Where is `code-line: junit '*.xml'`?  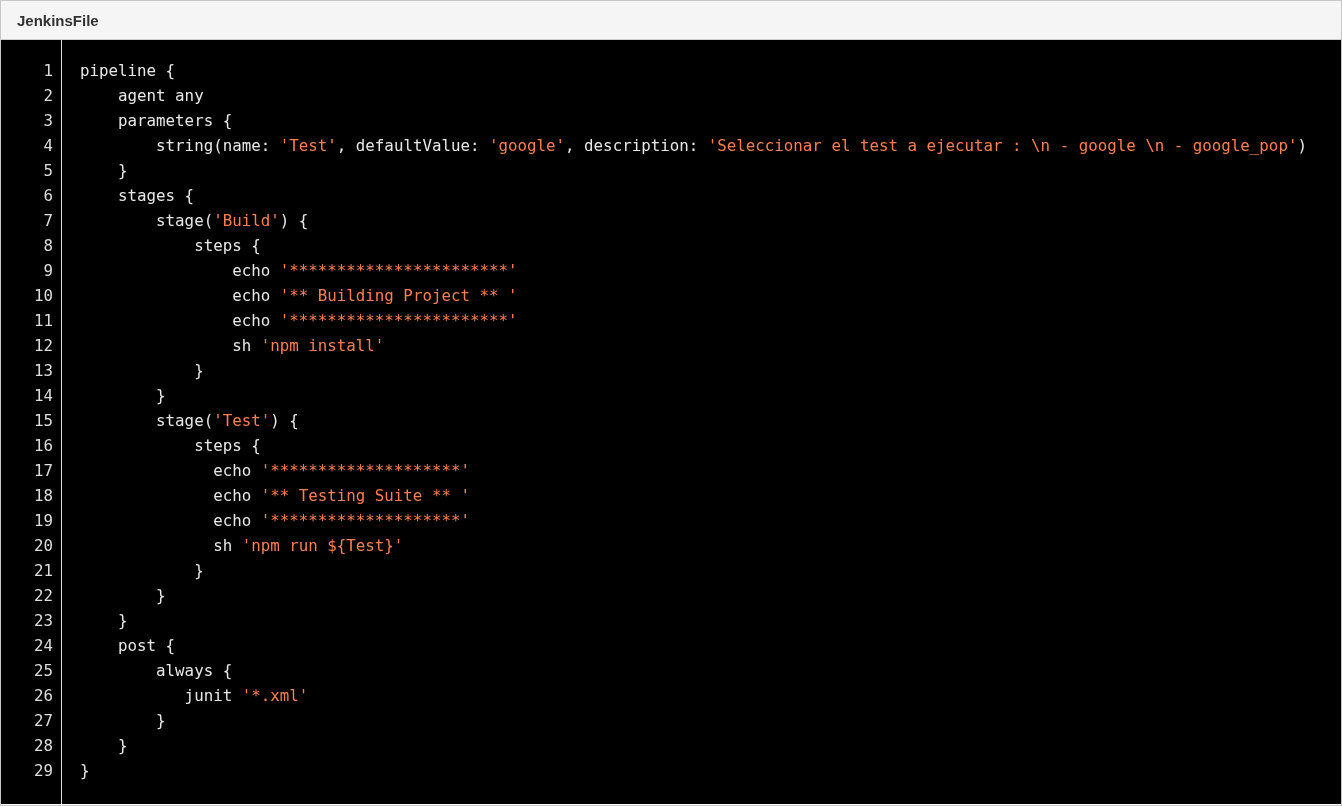 code-line: junit '*.xml' is located at coordinates (246, 696).